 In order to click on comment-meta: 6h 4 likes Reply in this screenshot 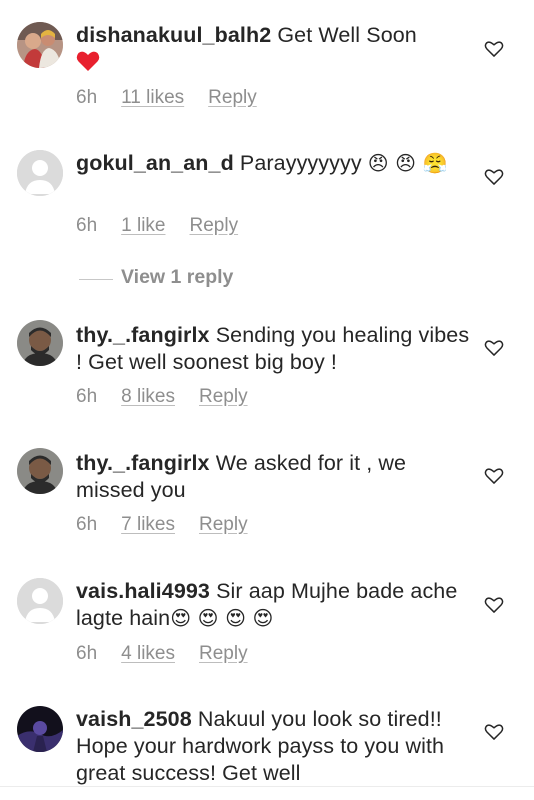, I will do `click(162, 654)`.